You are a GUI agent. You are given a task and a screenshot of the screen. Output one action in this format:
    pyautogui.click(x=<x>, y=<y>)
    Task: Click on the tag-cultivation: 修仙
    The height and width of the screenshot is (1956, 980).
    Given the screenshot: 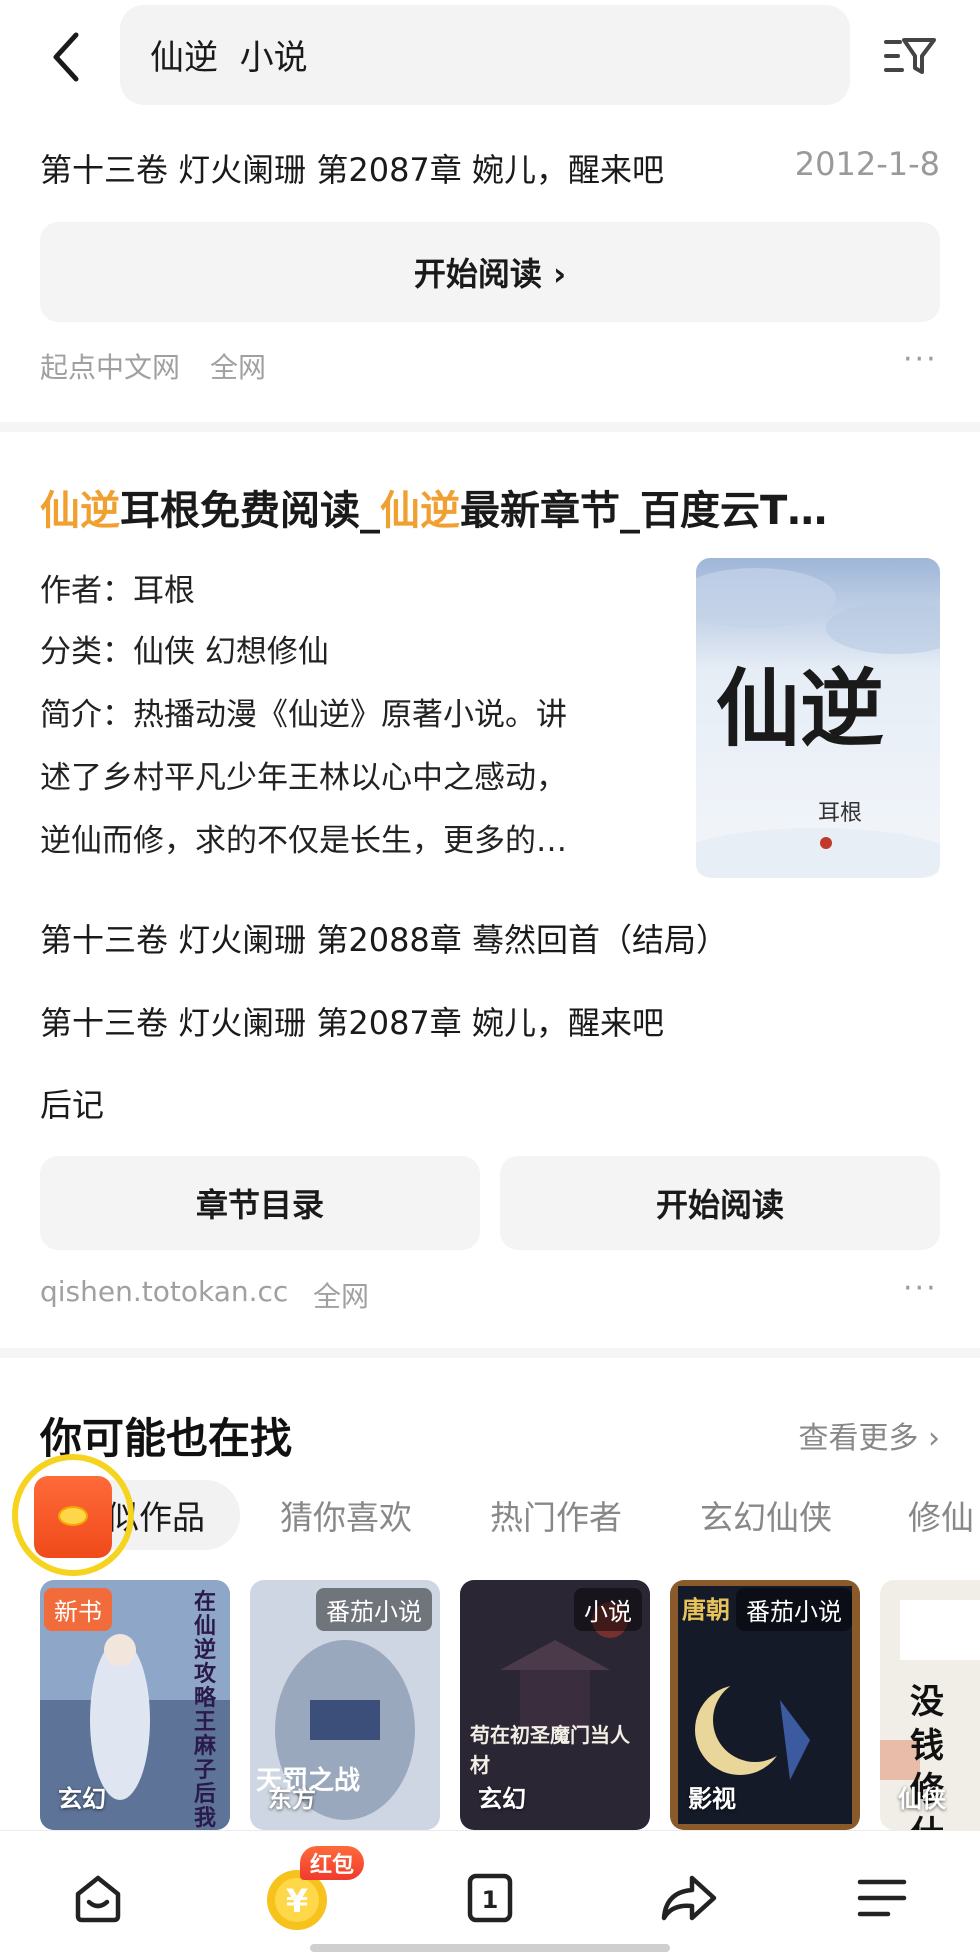 What is the action you would take?
    pyautogui.click(x=944, y=1515)
    